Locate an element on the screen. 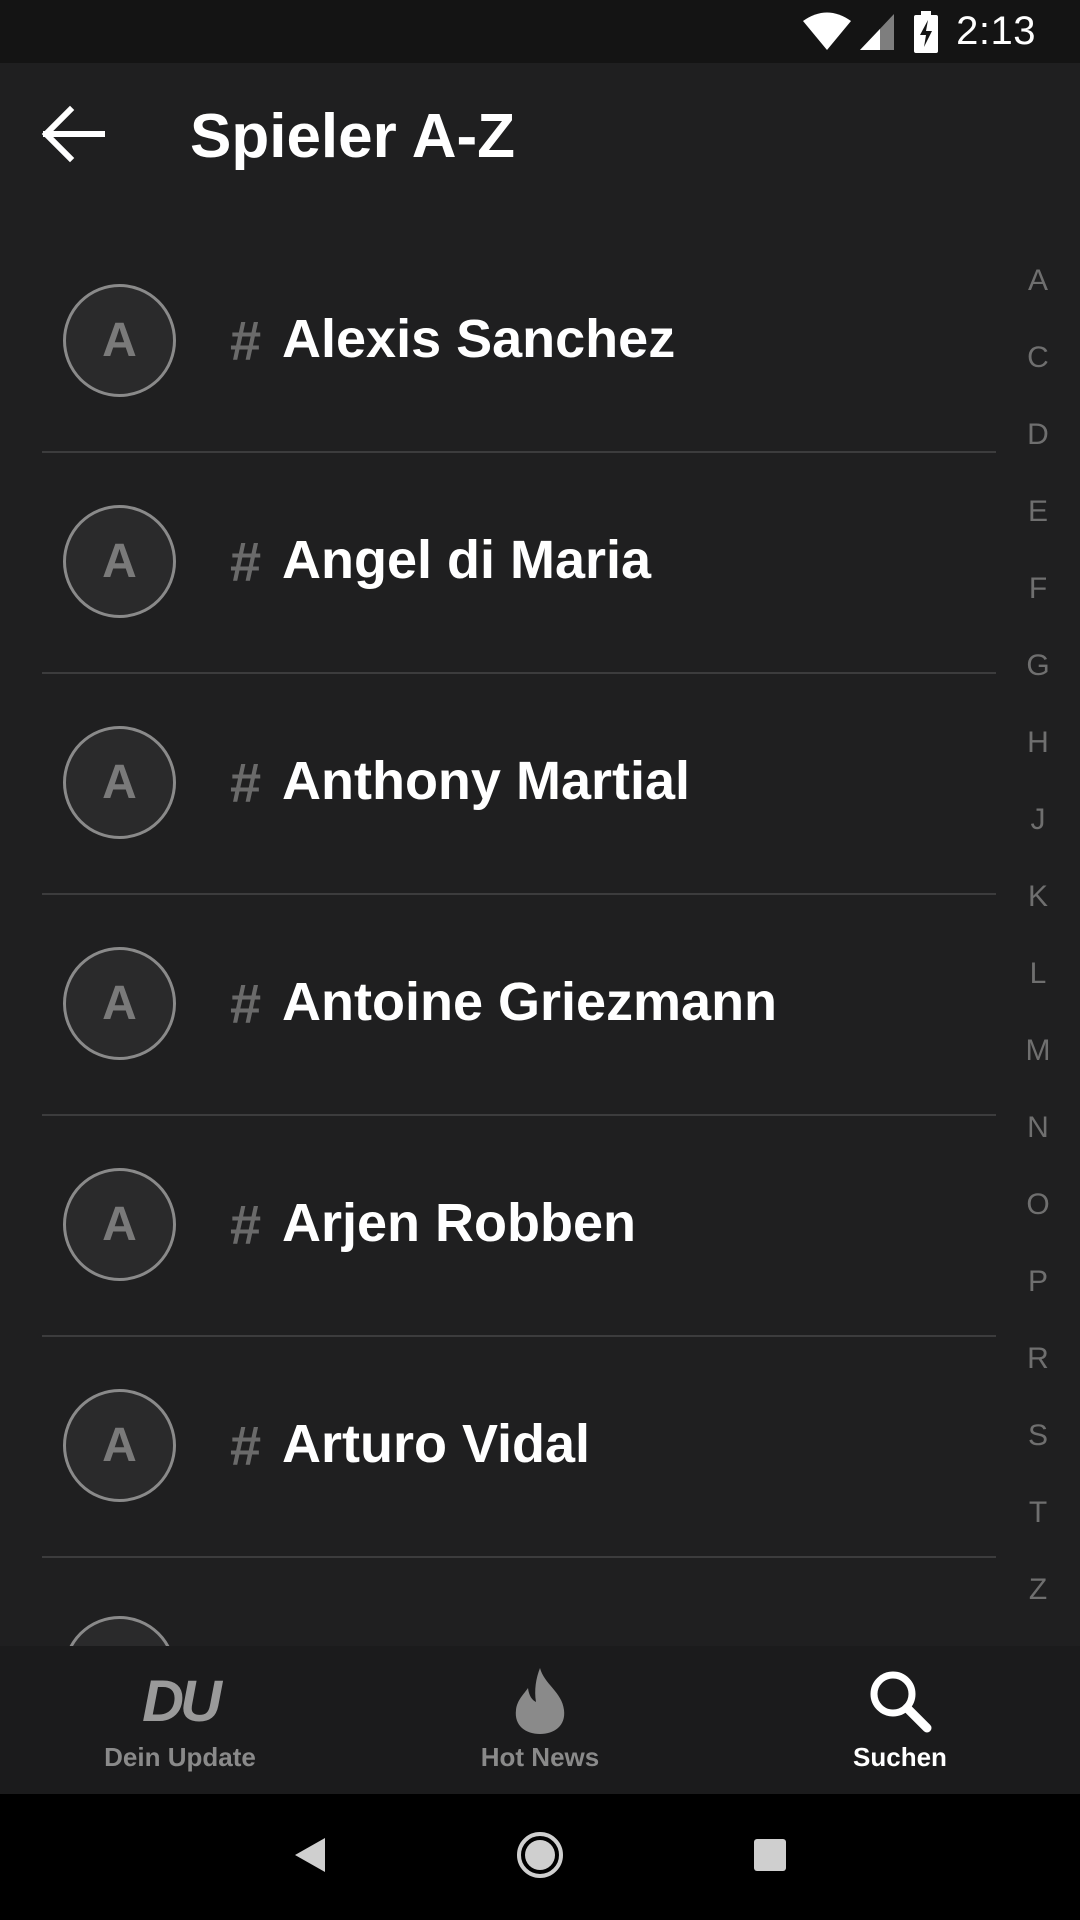 The image size is (1080, 1920). alphabet-index: A C D E F G H J K L M N O P R S T Z is located at coordinates (1038, 935).